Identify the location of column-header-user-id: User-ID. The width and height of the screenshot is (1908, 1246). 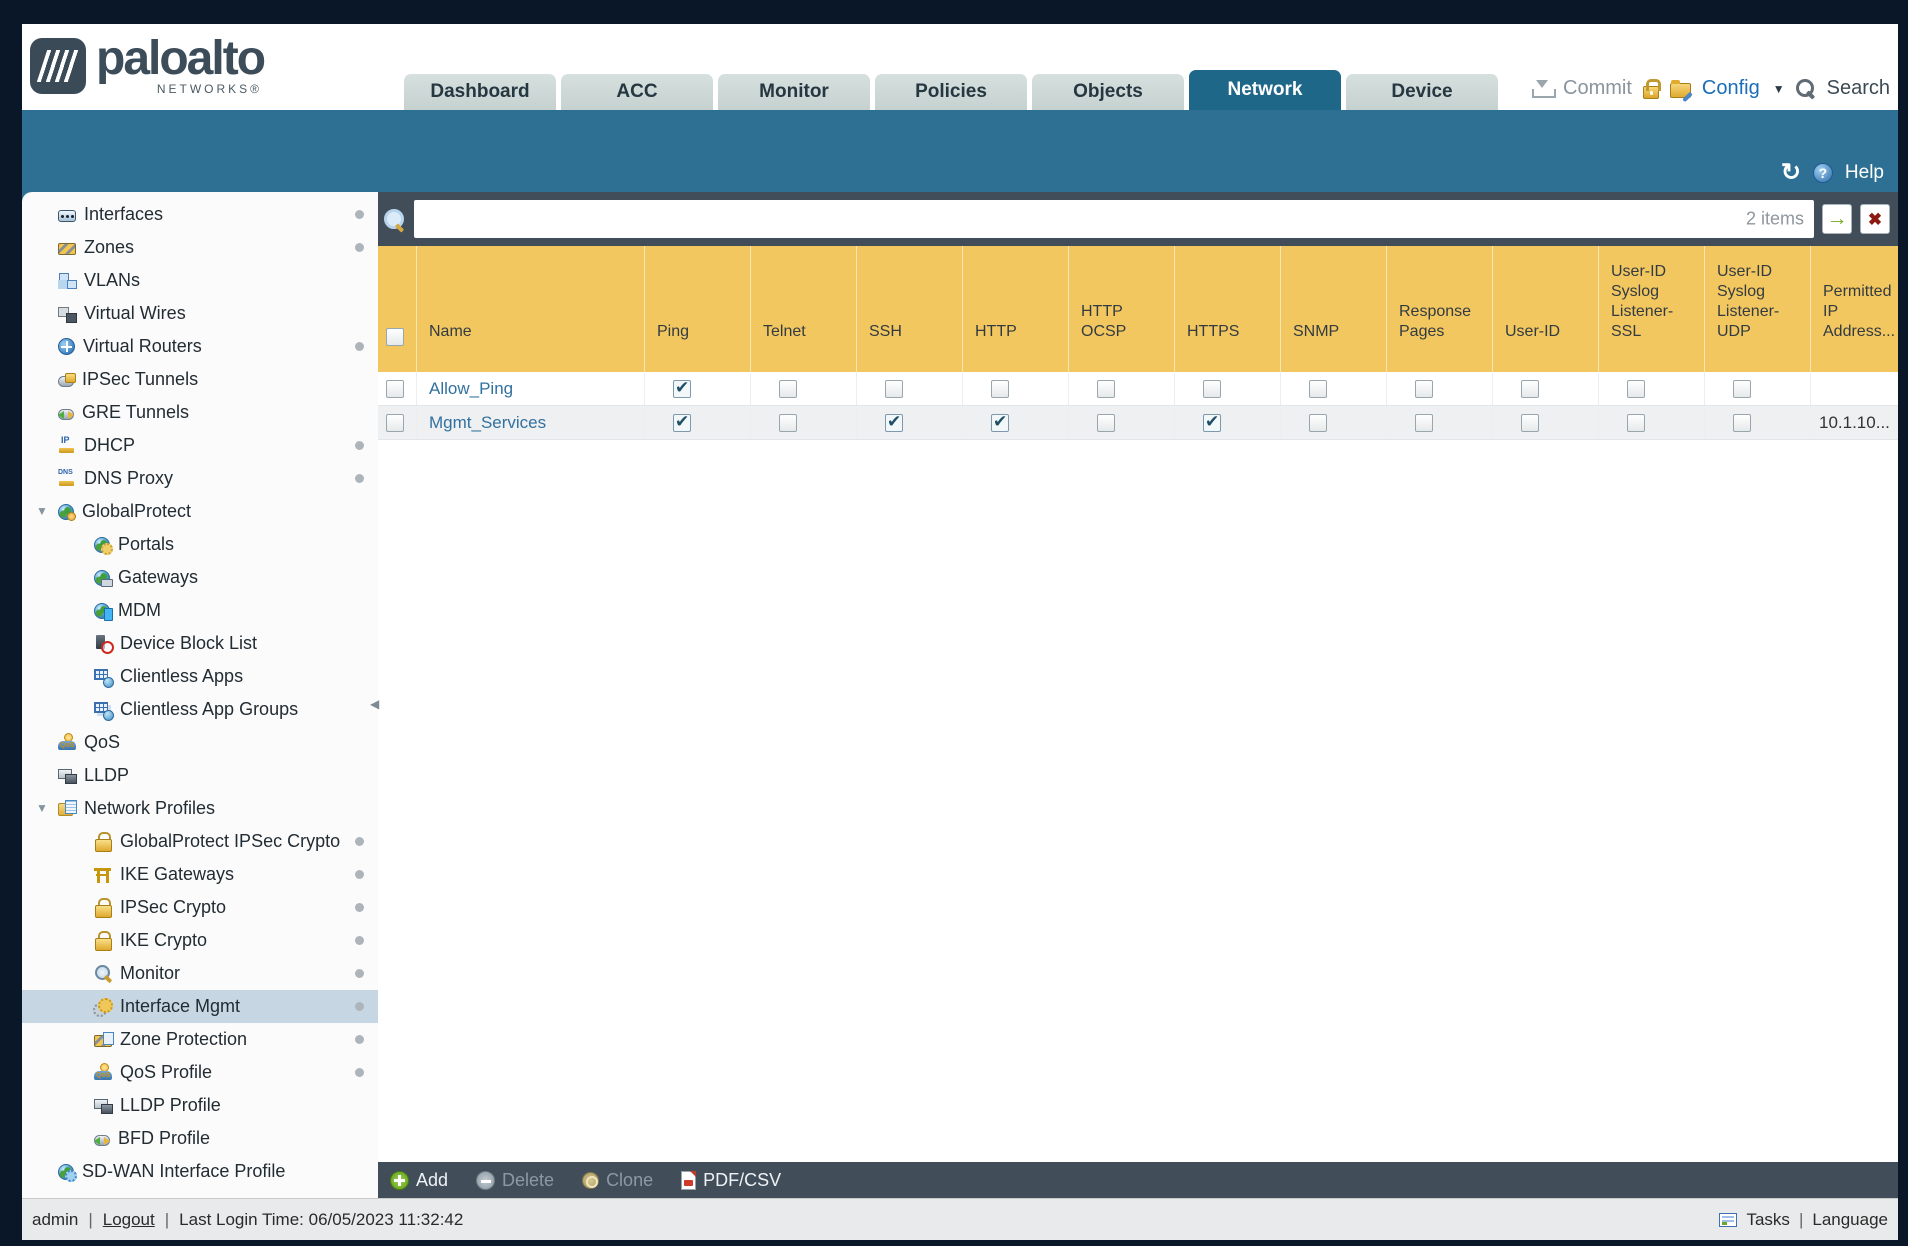
(1545, 309).